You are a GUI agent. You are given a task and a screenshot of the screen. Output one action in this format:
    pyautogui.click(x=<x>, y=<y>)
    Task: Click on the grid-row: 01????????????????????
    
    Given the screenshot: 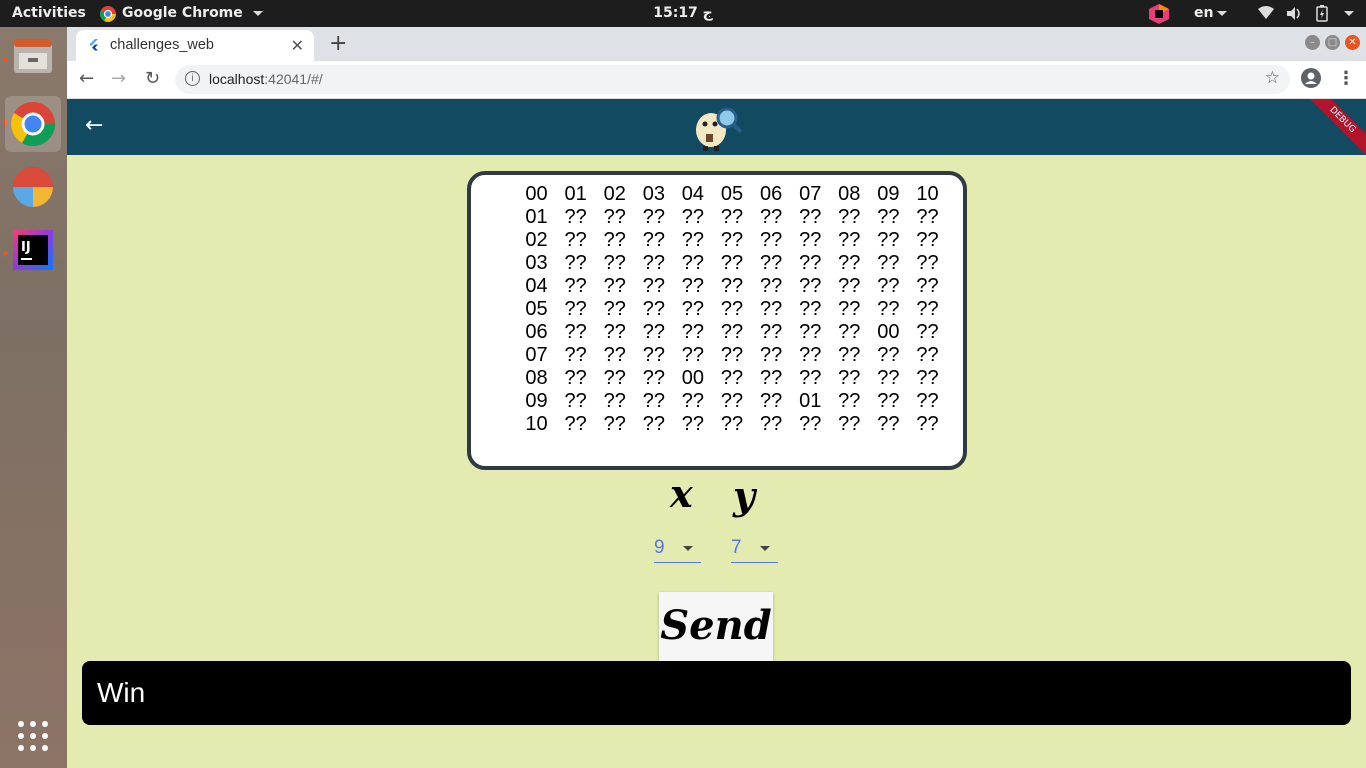 What is the action you would take?
    pyautogui.click(x=732, y=217)
    